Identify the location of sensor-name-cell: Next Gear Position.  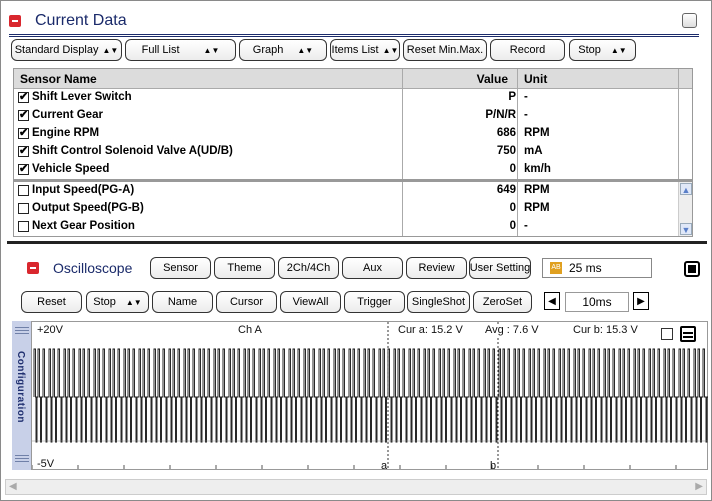
(76, 226).